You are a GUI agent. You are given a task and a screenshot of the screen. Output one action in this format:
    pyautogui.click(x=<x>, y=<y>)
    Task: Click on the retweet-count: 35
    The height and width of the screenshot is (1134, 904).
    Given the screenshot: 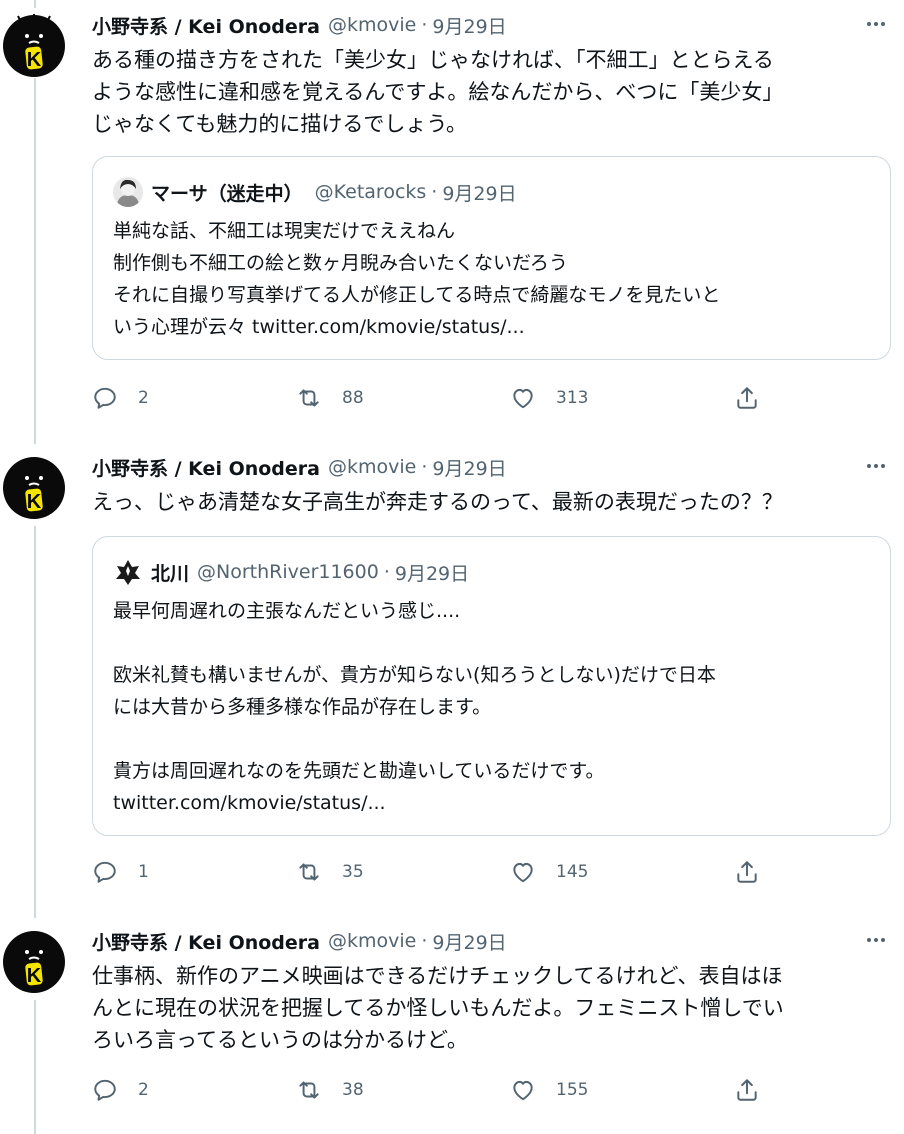 What is the action you would take?
    pyautogui.click(x=353, y=872)
    